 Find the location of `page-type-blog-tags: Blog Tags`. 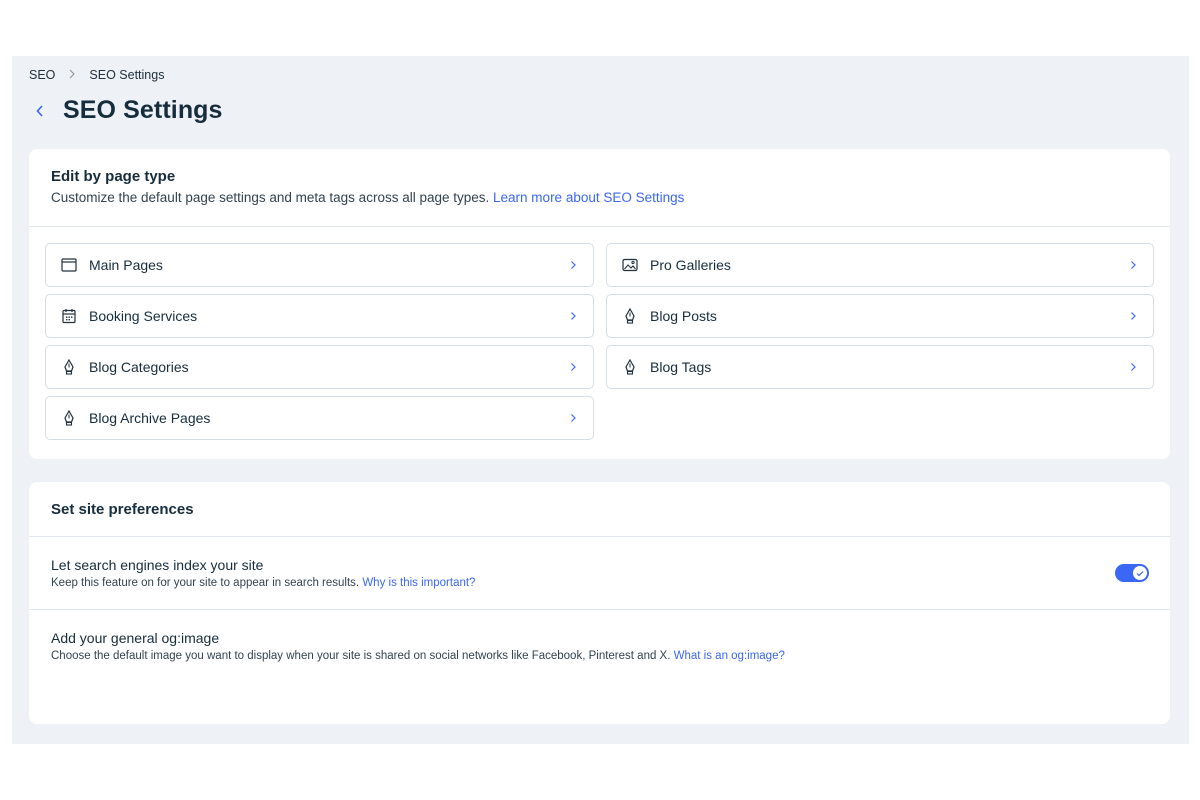

page-type-blog-tags: Blog Tags is located at coordinates (880, 367).